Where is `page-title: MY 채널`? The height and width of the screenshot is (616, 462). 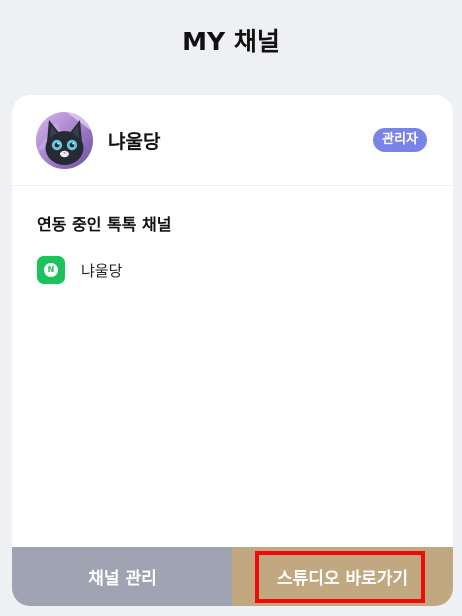 page-title: MY 채널 is located at coordinates (231, 41).